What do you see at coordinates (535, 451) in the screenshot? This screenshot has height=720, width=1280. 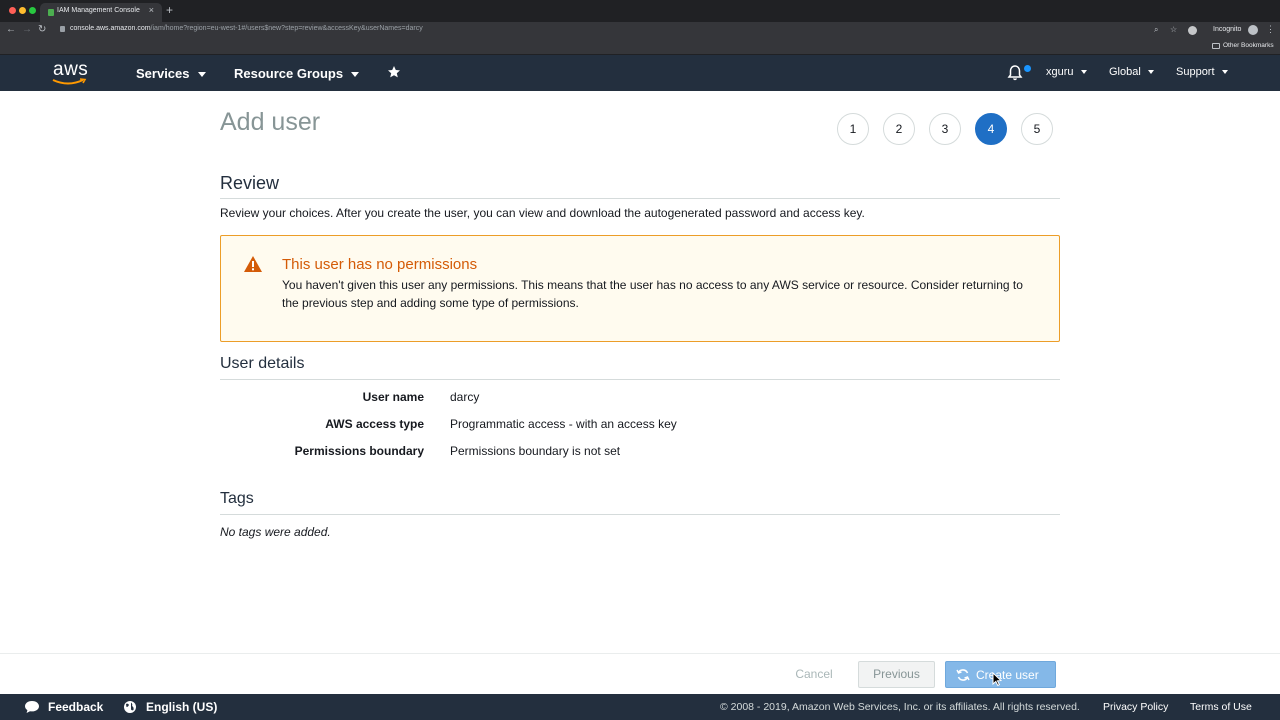 I see `detail-value: Permissions boundary is not set` at bounding box center [535, 451].